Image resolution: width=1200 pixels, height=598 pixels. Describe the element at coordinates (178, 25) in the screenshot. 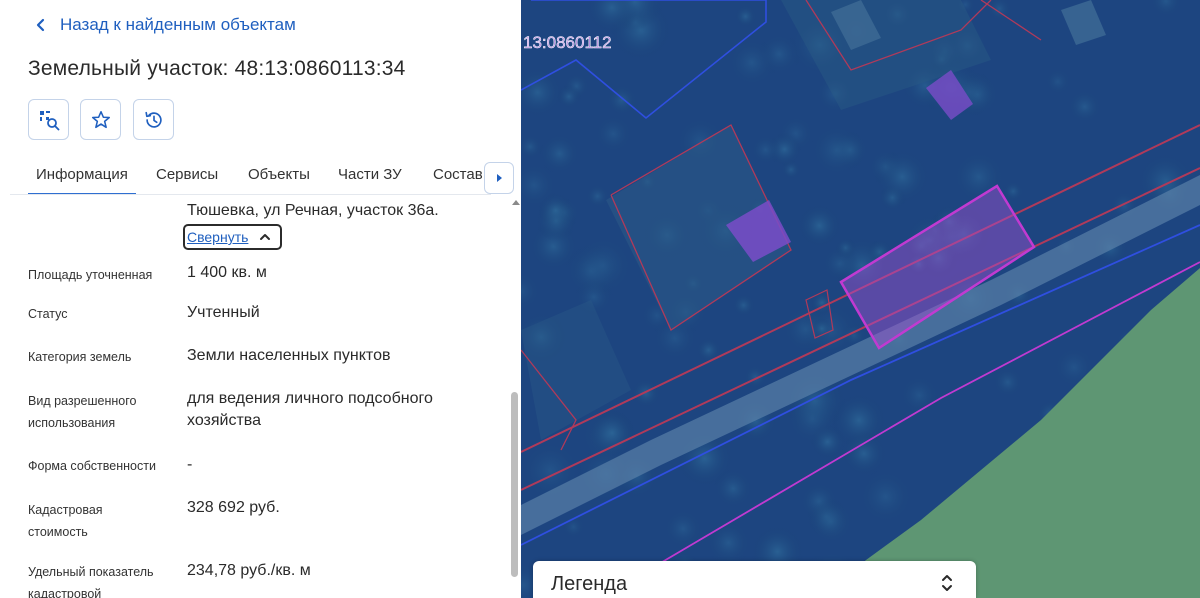

I see `back-link-label: Назад к найденным объектам` at that location.